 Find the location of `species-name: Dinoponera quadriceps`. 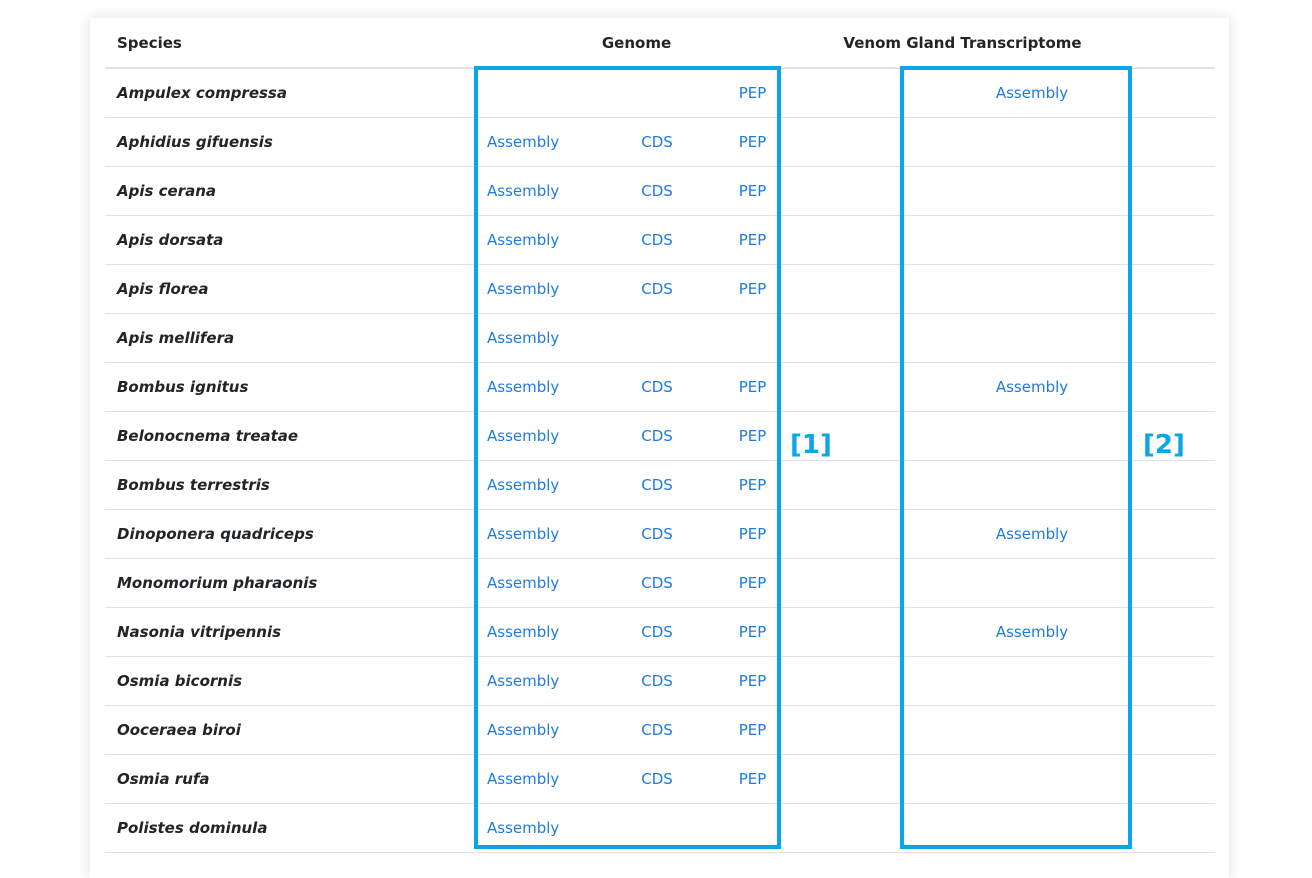

species-name: Dinoponera quadriceps is located at coordinates (290, 534).